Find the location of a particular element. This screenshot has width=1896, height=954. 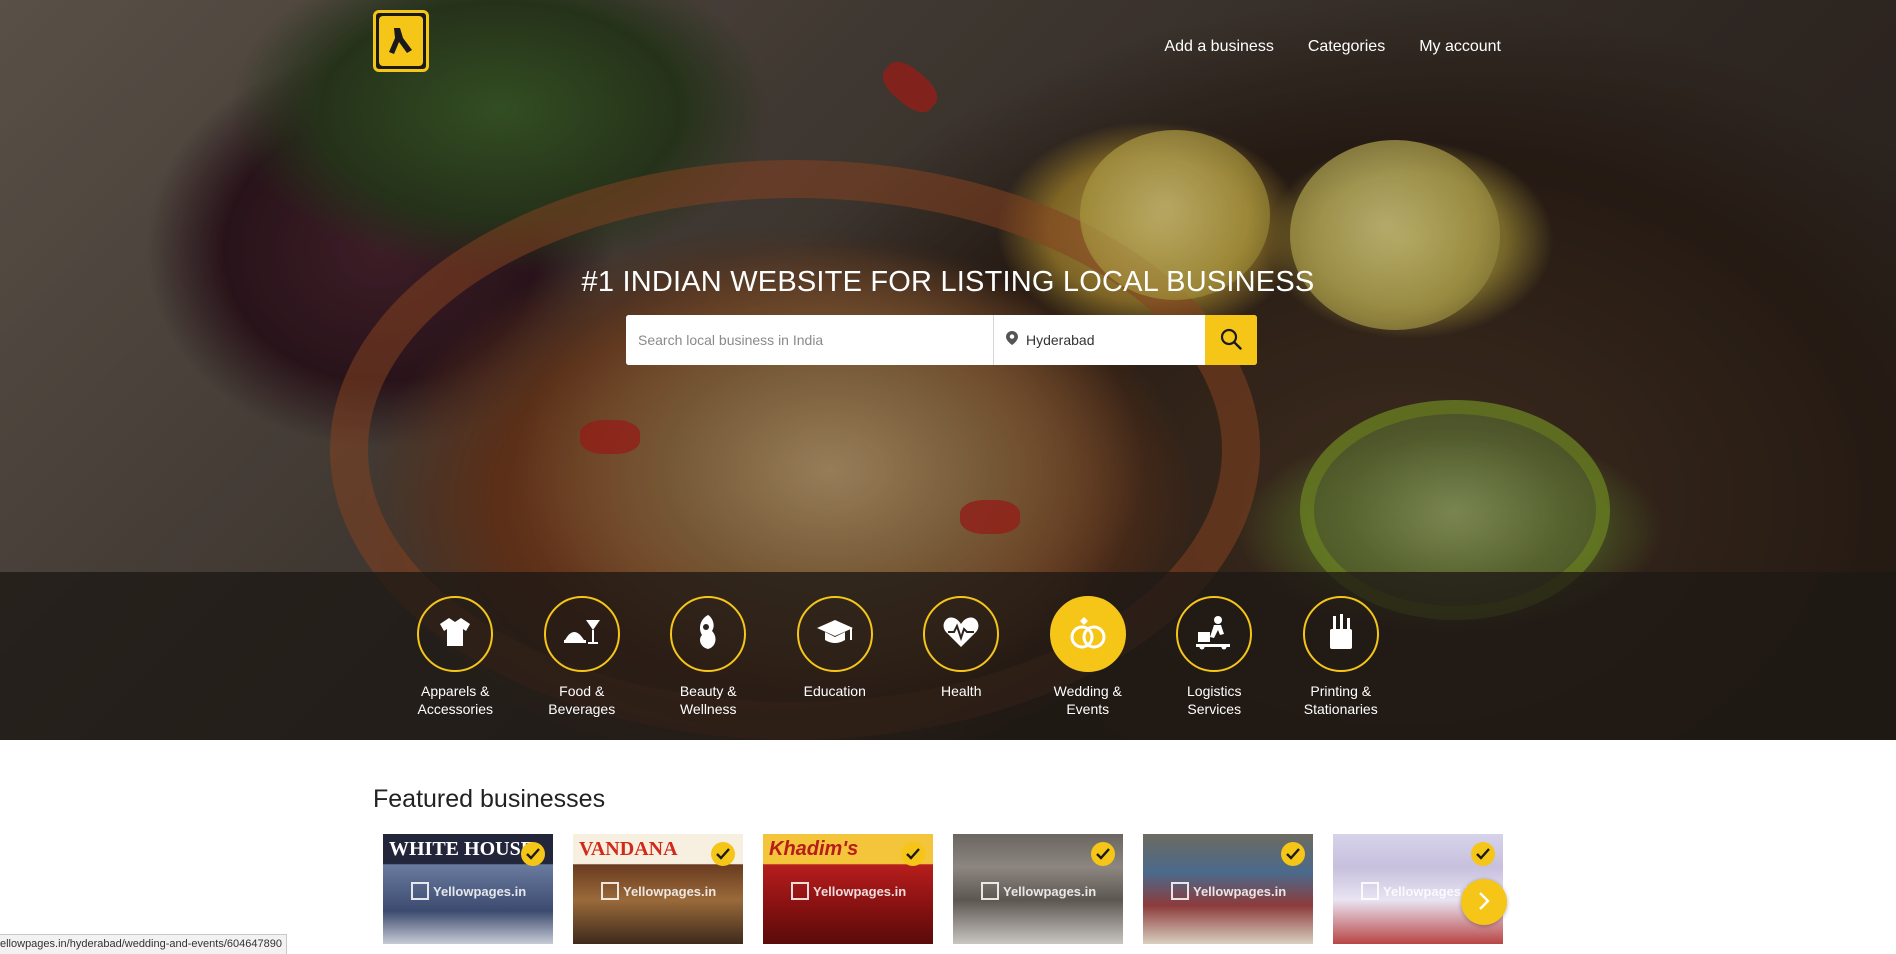

category-label: Wedding & Events is located at coordinates (1087, 700).